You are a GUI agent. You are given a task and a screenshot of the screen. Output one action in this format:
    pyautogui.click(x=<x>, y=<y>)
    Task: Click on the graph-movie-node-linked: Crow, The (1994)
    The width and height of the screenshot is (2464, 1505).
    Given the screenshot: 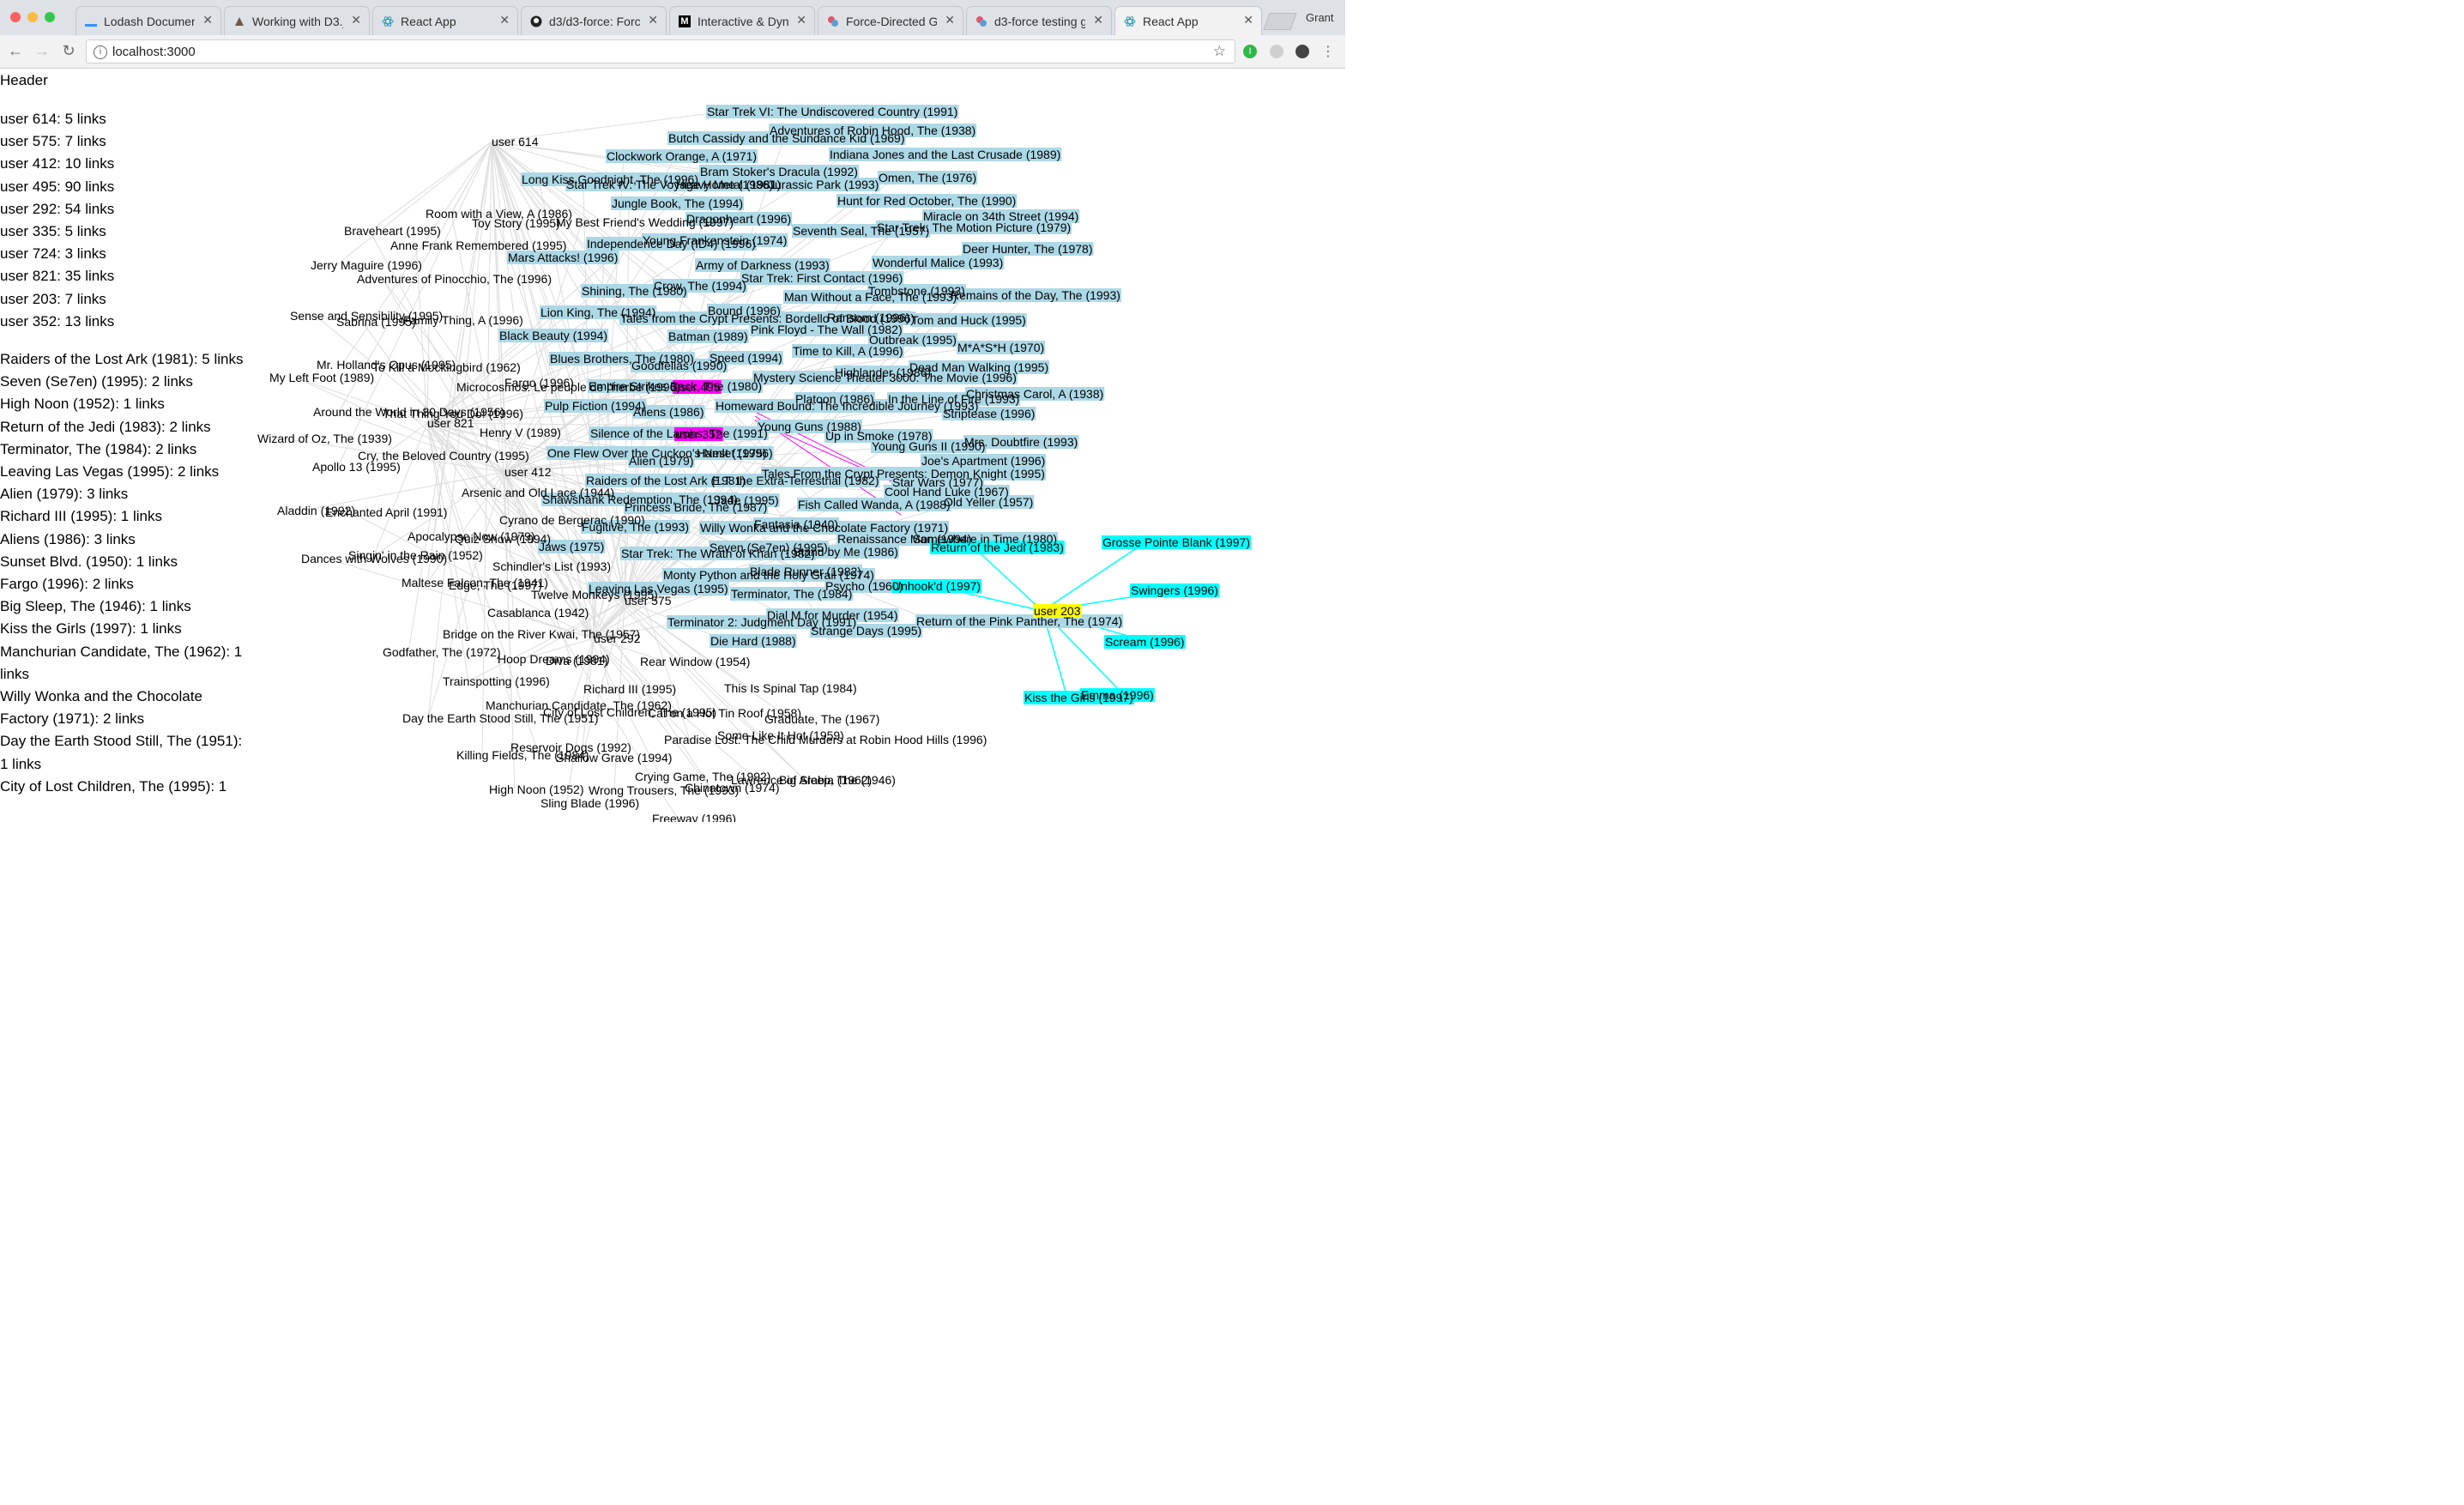 What is the action you would take?
    pyautogui.click(x=700, y=286)
    